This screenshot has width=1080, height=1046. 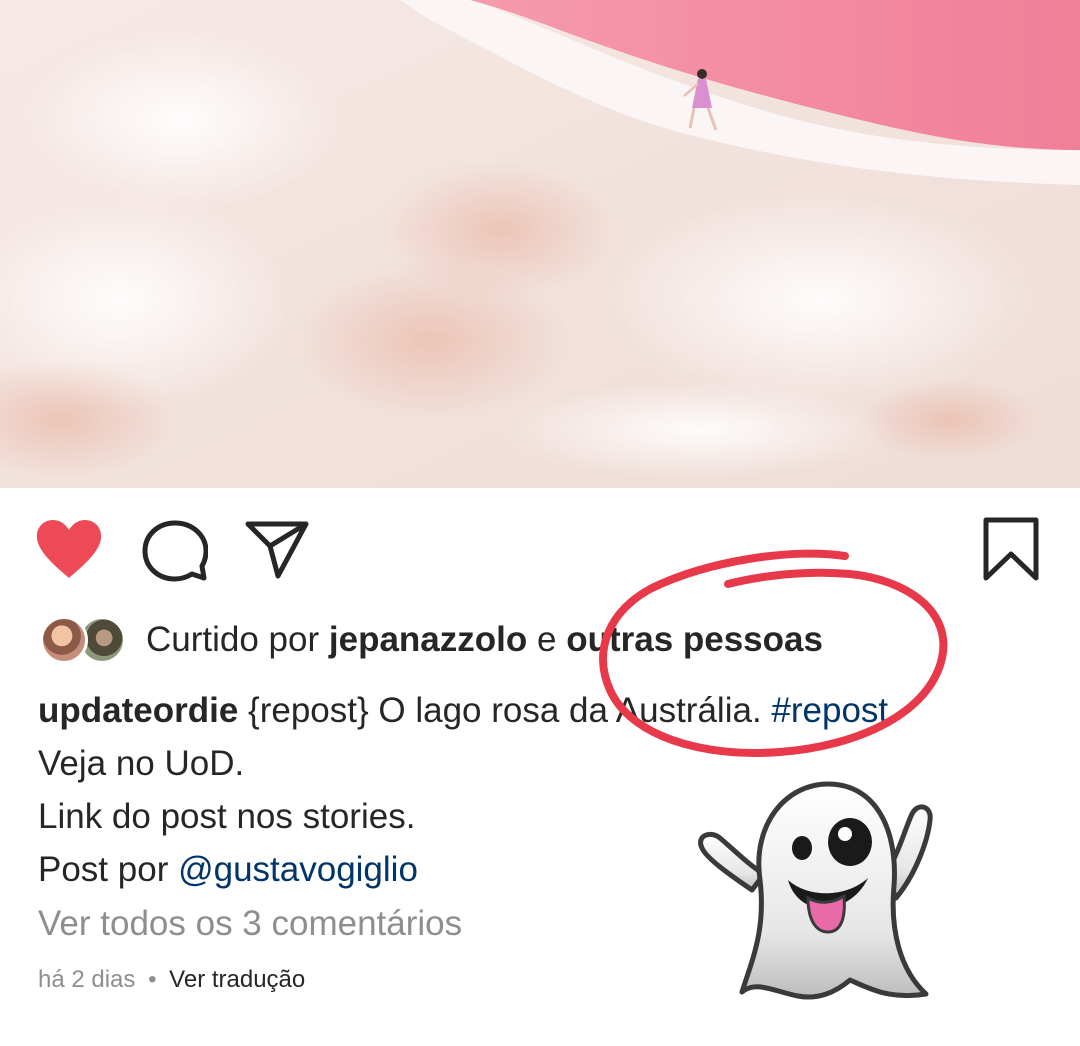 I want to click on action-bar, so click(x=540, y=548).